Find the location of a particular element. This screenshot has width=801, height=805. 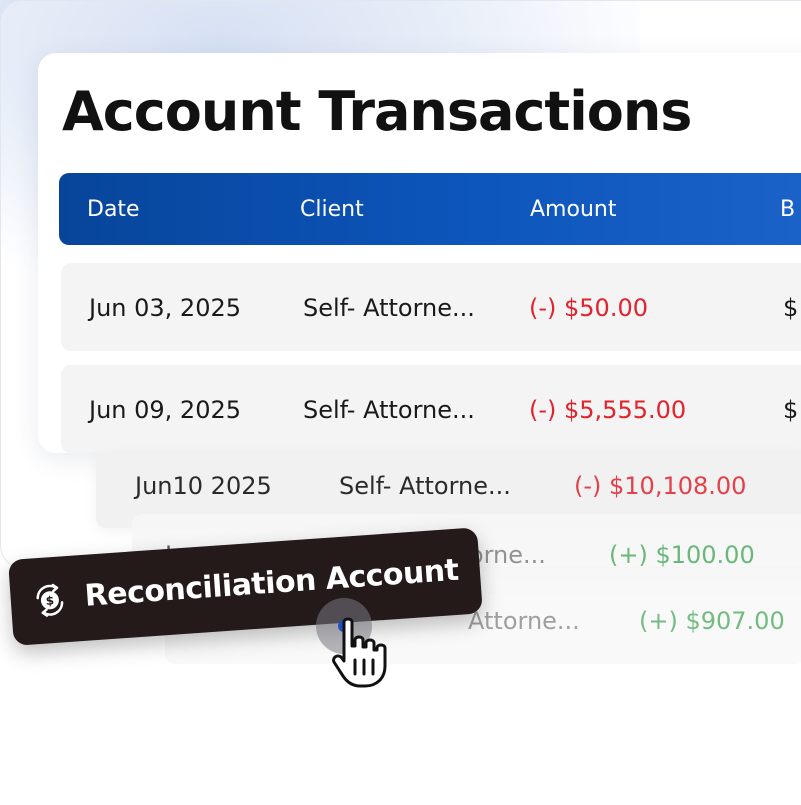

currency-exchange-icon: $ is located at coordinates (50, 600).